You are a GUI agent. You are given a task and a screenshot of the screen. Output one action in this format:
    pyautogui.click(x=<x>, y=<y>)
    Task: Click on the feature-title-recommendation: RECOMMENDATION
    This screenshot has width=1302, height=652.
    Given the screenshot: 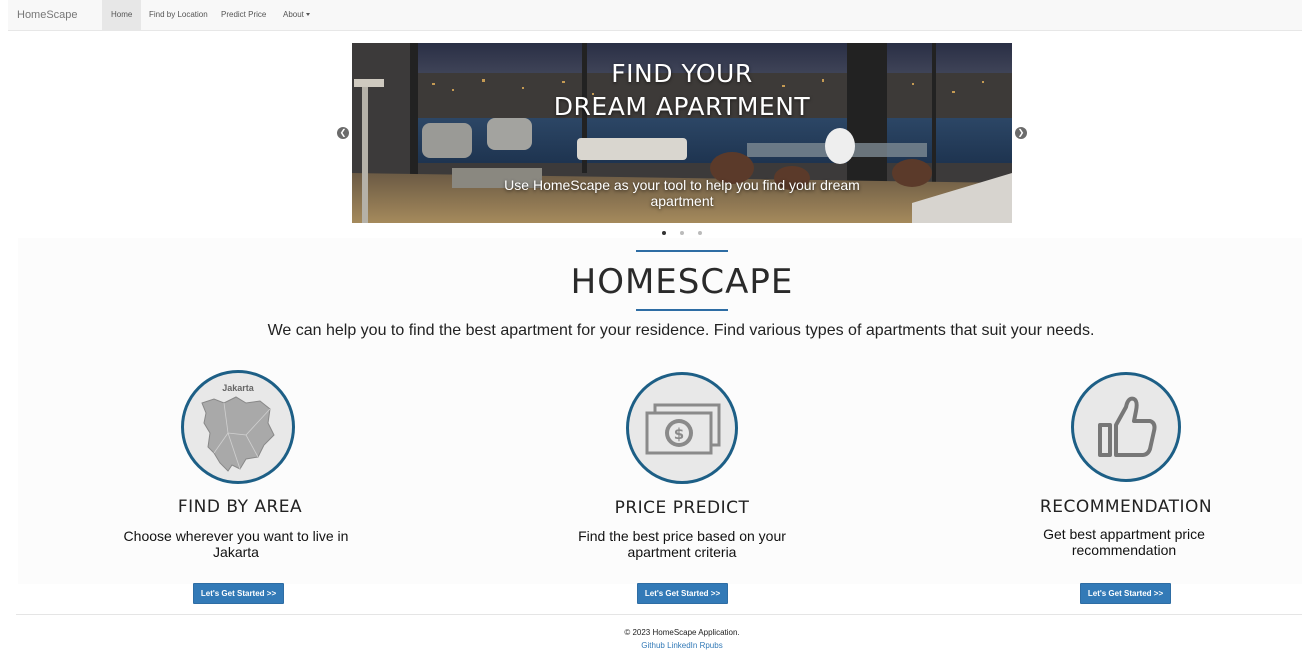 What is the action you would take?
    pyautogui.click(x=1126, y=507)
    